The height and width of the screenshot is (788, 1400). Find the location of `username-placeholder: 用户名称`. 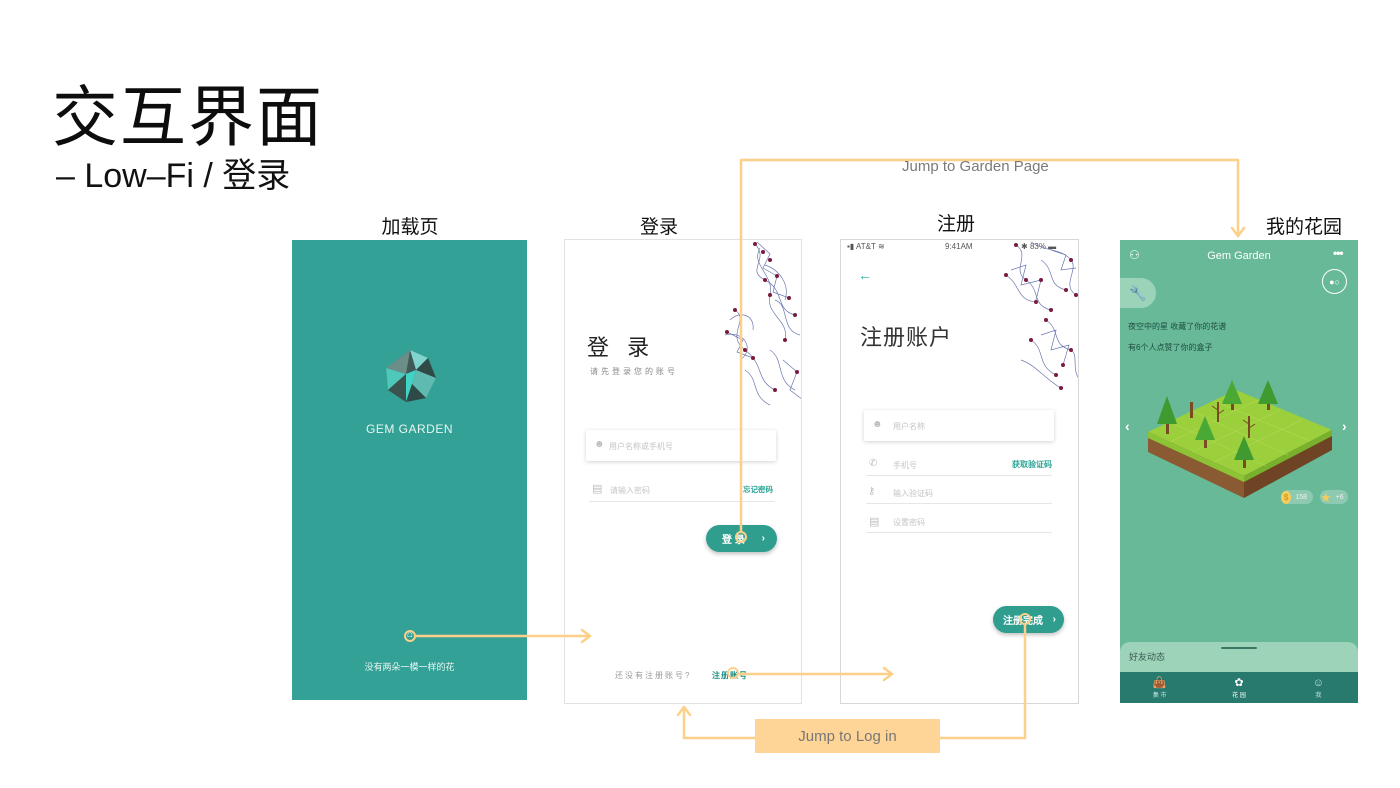

username-placeholder: 用户名称 is located at coordinates (909, 426).